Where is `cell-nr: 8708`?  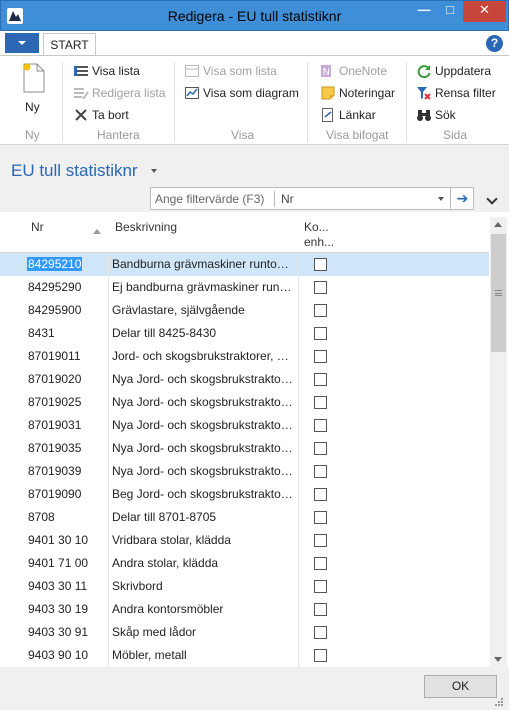
cell-nr: 8708 is located at coordinates (41, 517).